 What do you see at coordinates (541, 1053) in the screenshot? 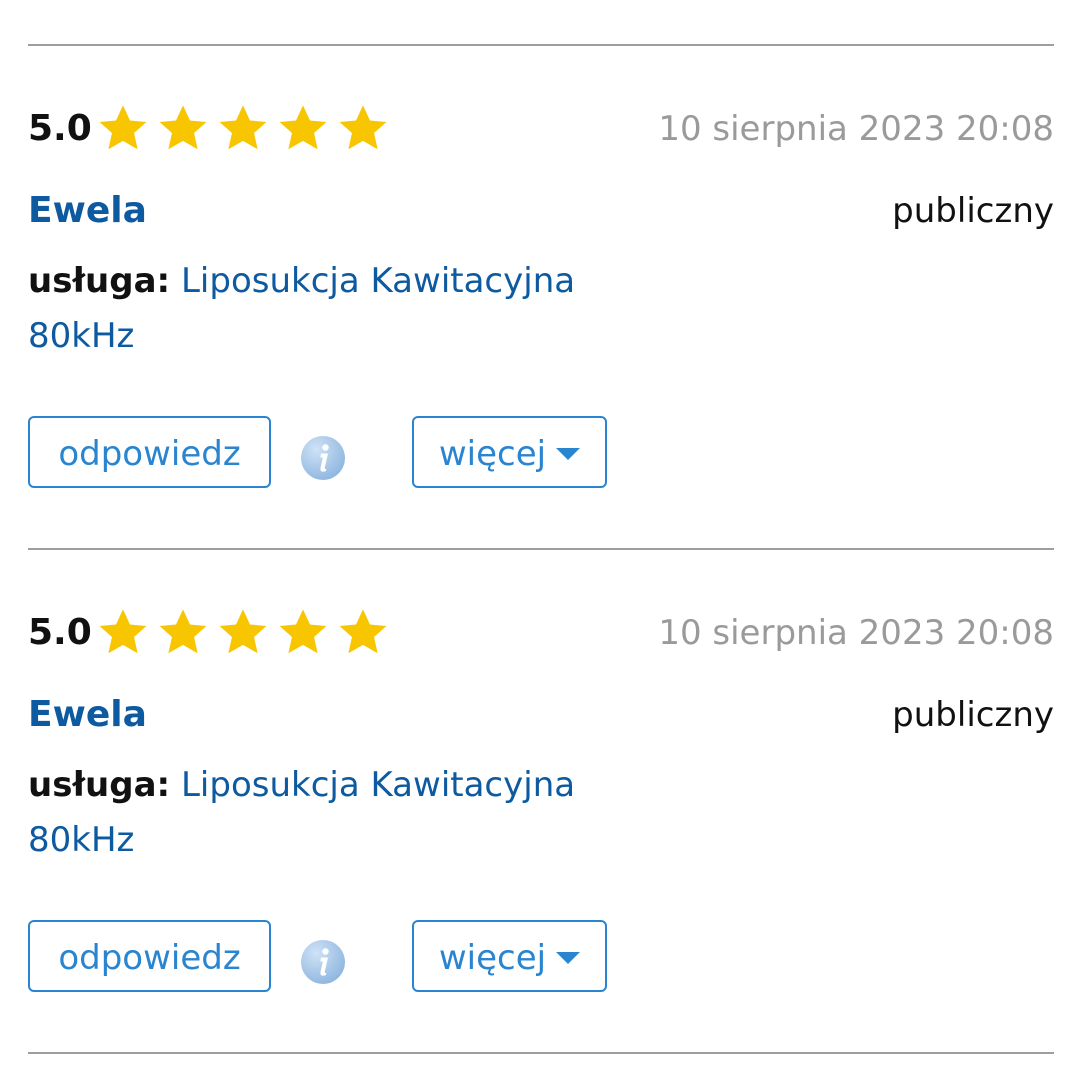
I see `divider` at bounding box center [541, 1053].